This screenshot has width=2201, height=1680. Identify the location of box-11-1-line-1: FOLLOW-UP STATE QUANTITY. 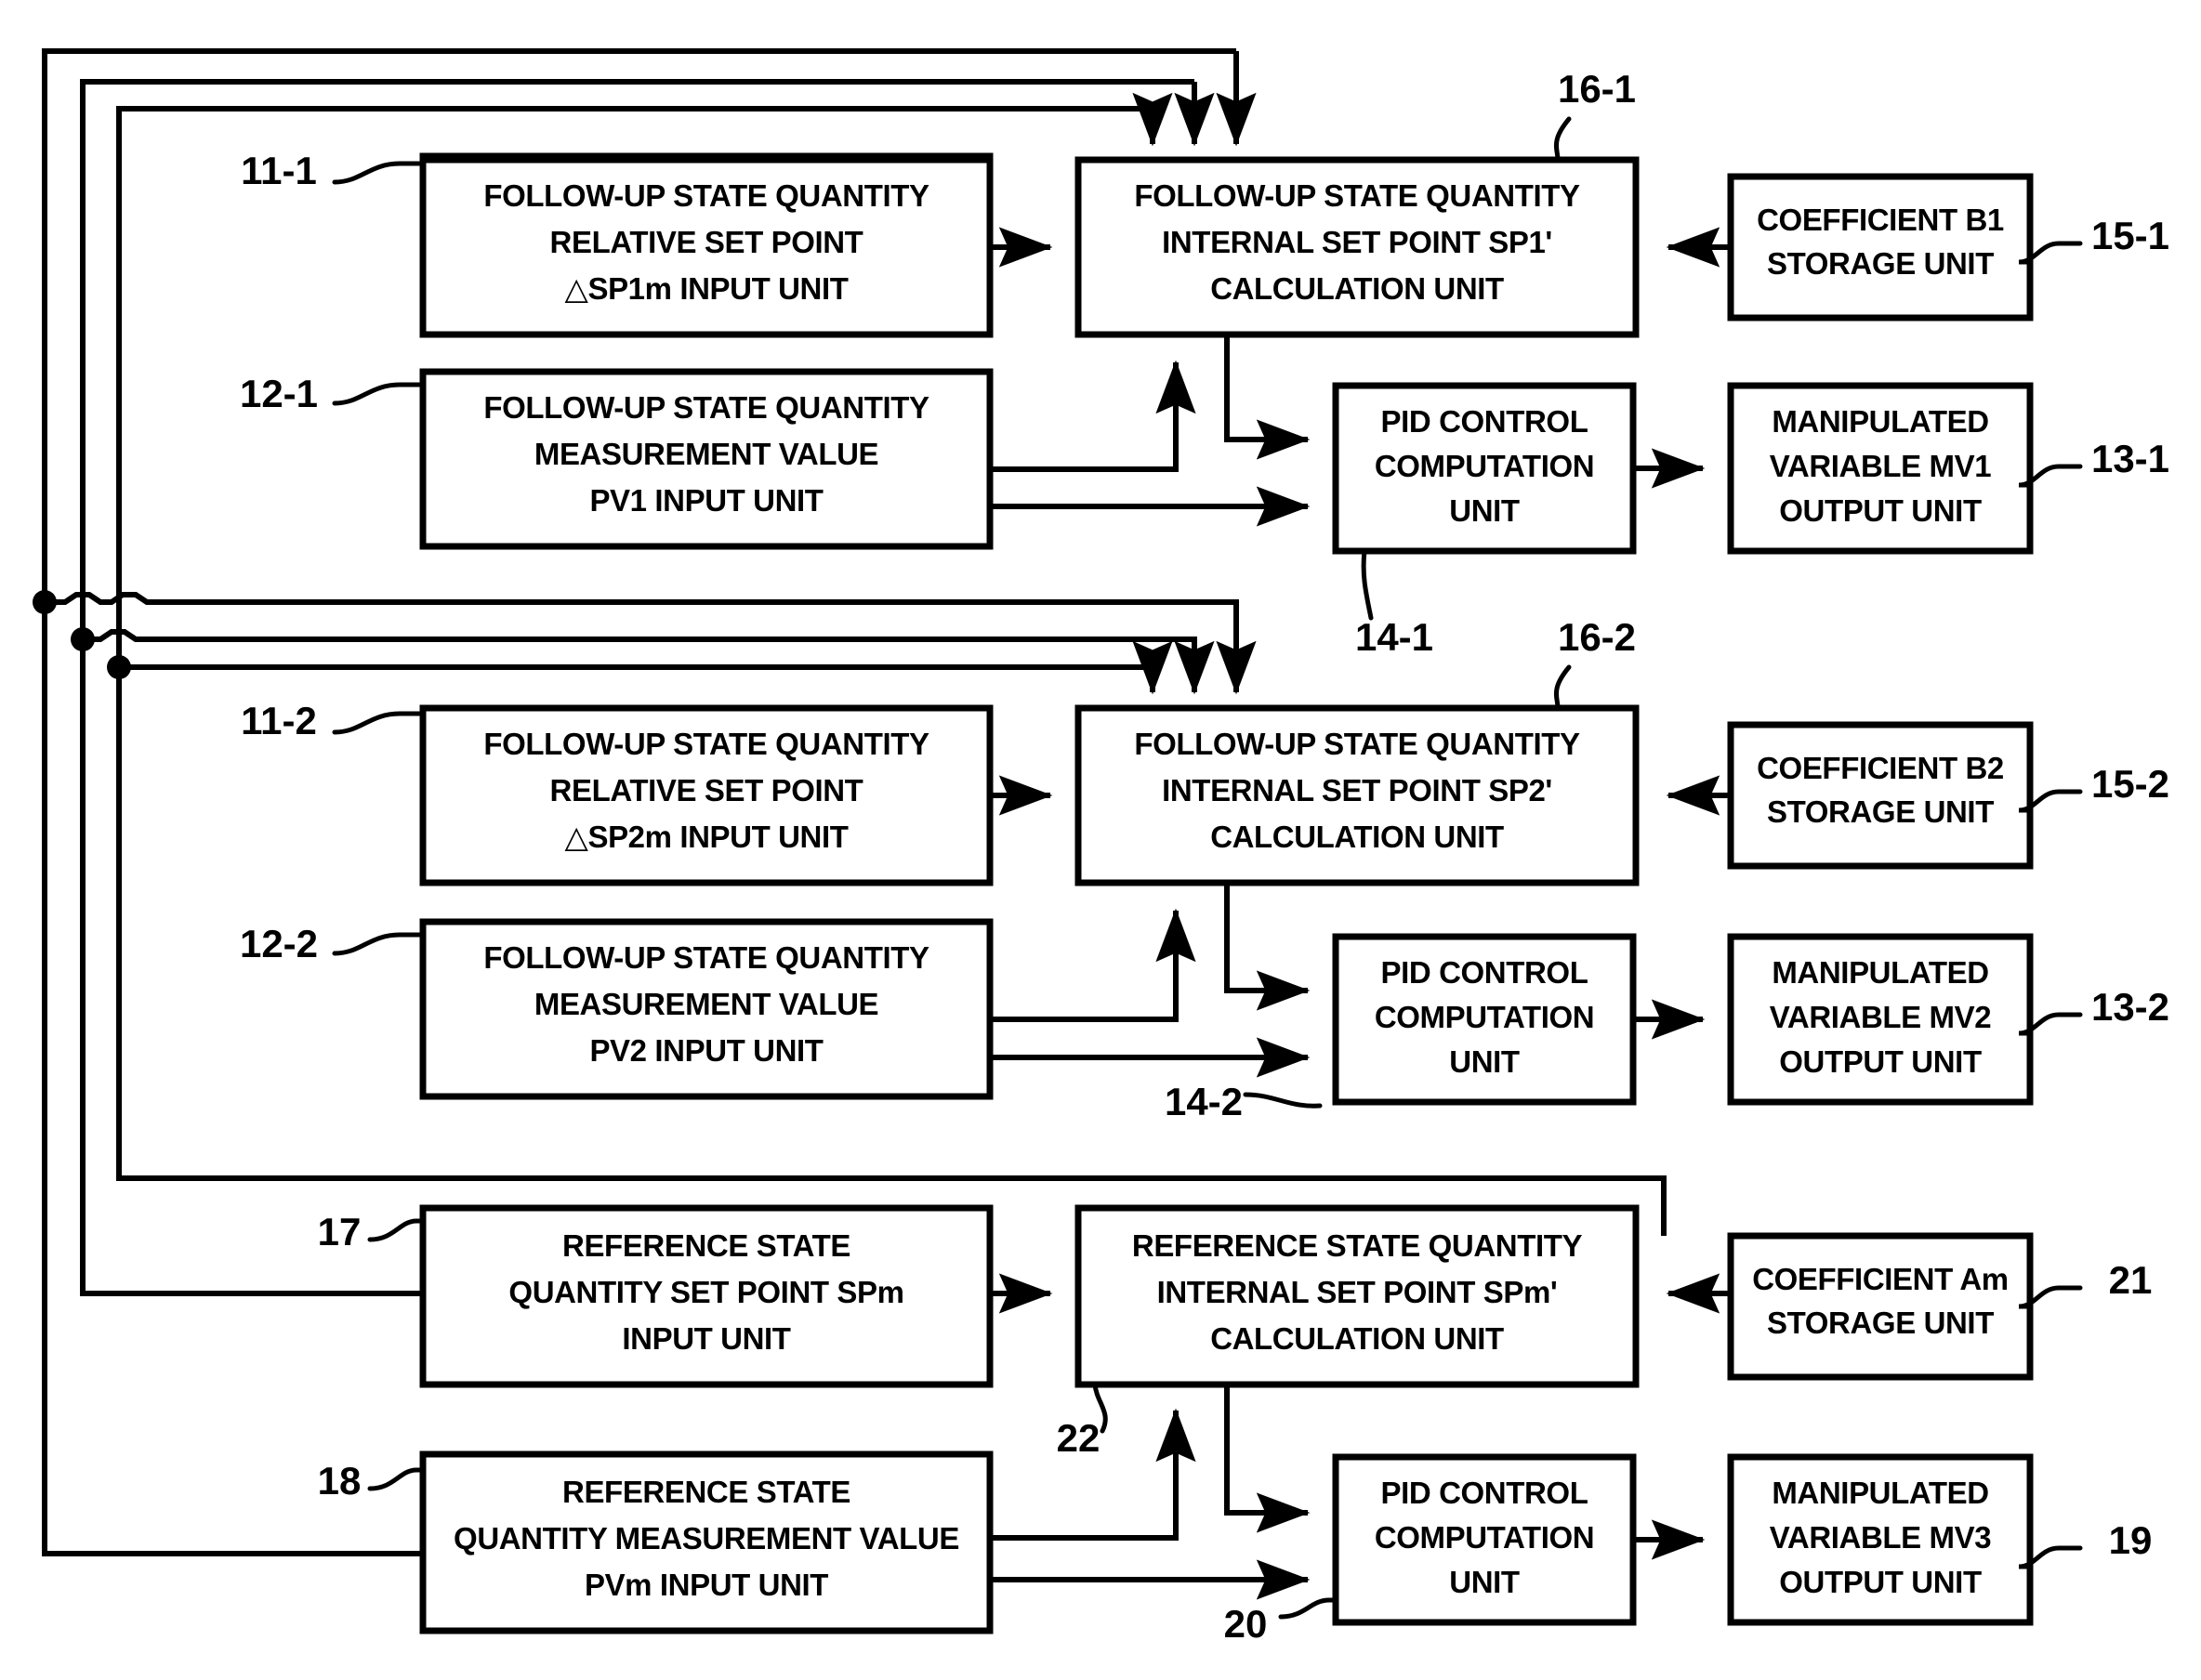
(706, 195).